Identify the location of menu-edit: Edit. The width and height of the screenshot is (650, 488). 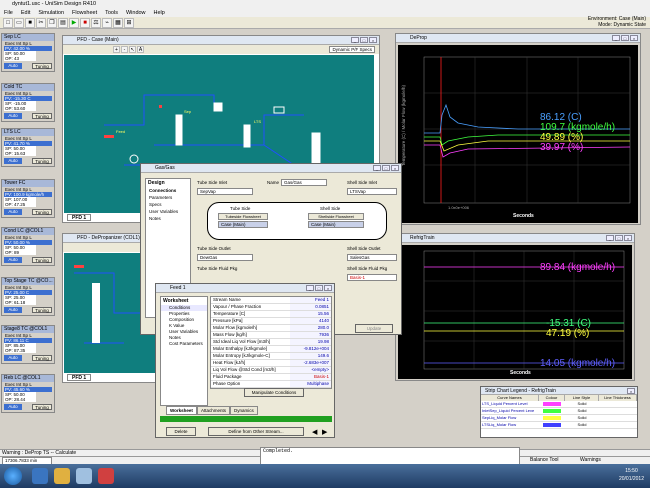
(25, 13).